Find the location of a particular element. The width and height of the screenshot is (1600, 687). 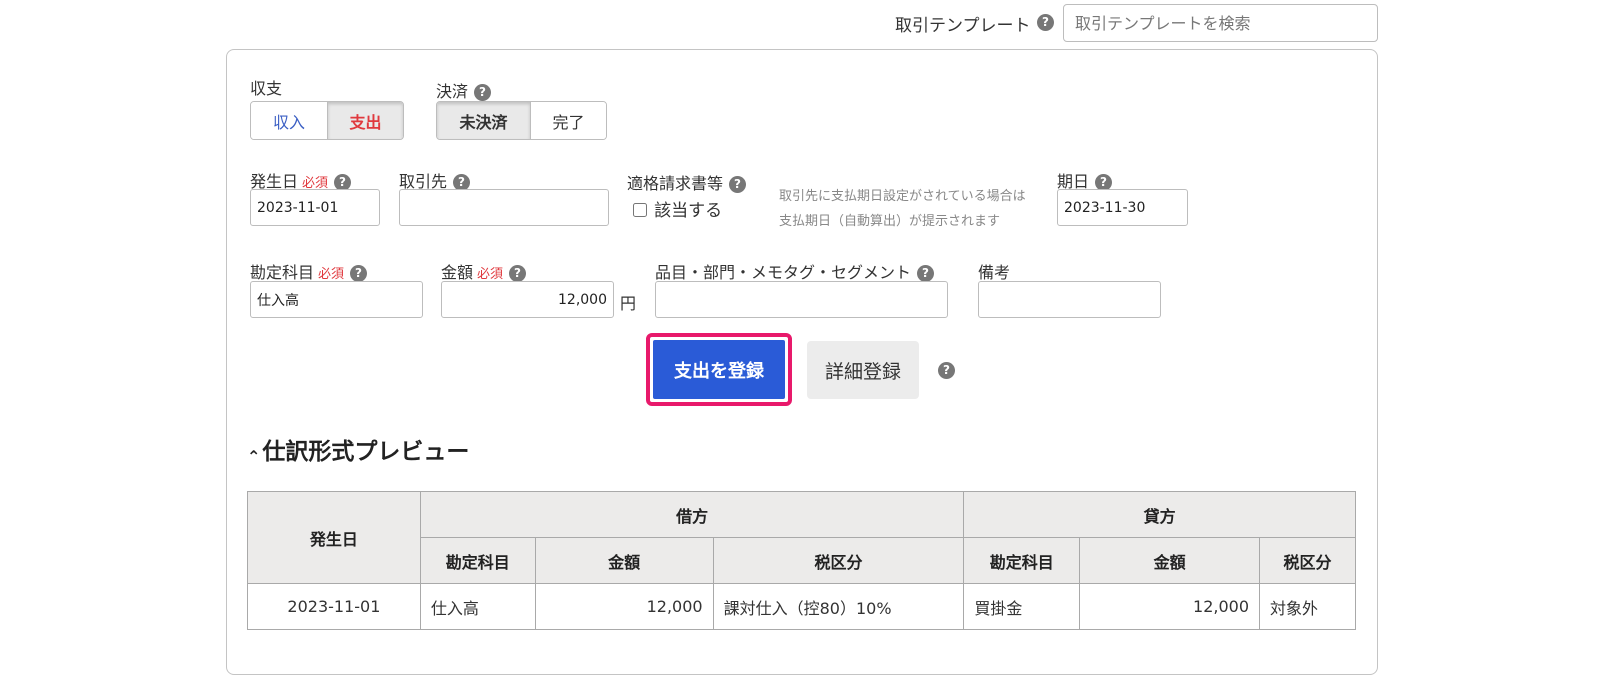

cell-credit-tax: 対象外 is located at coordinates (1307, 606).